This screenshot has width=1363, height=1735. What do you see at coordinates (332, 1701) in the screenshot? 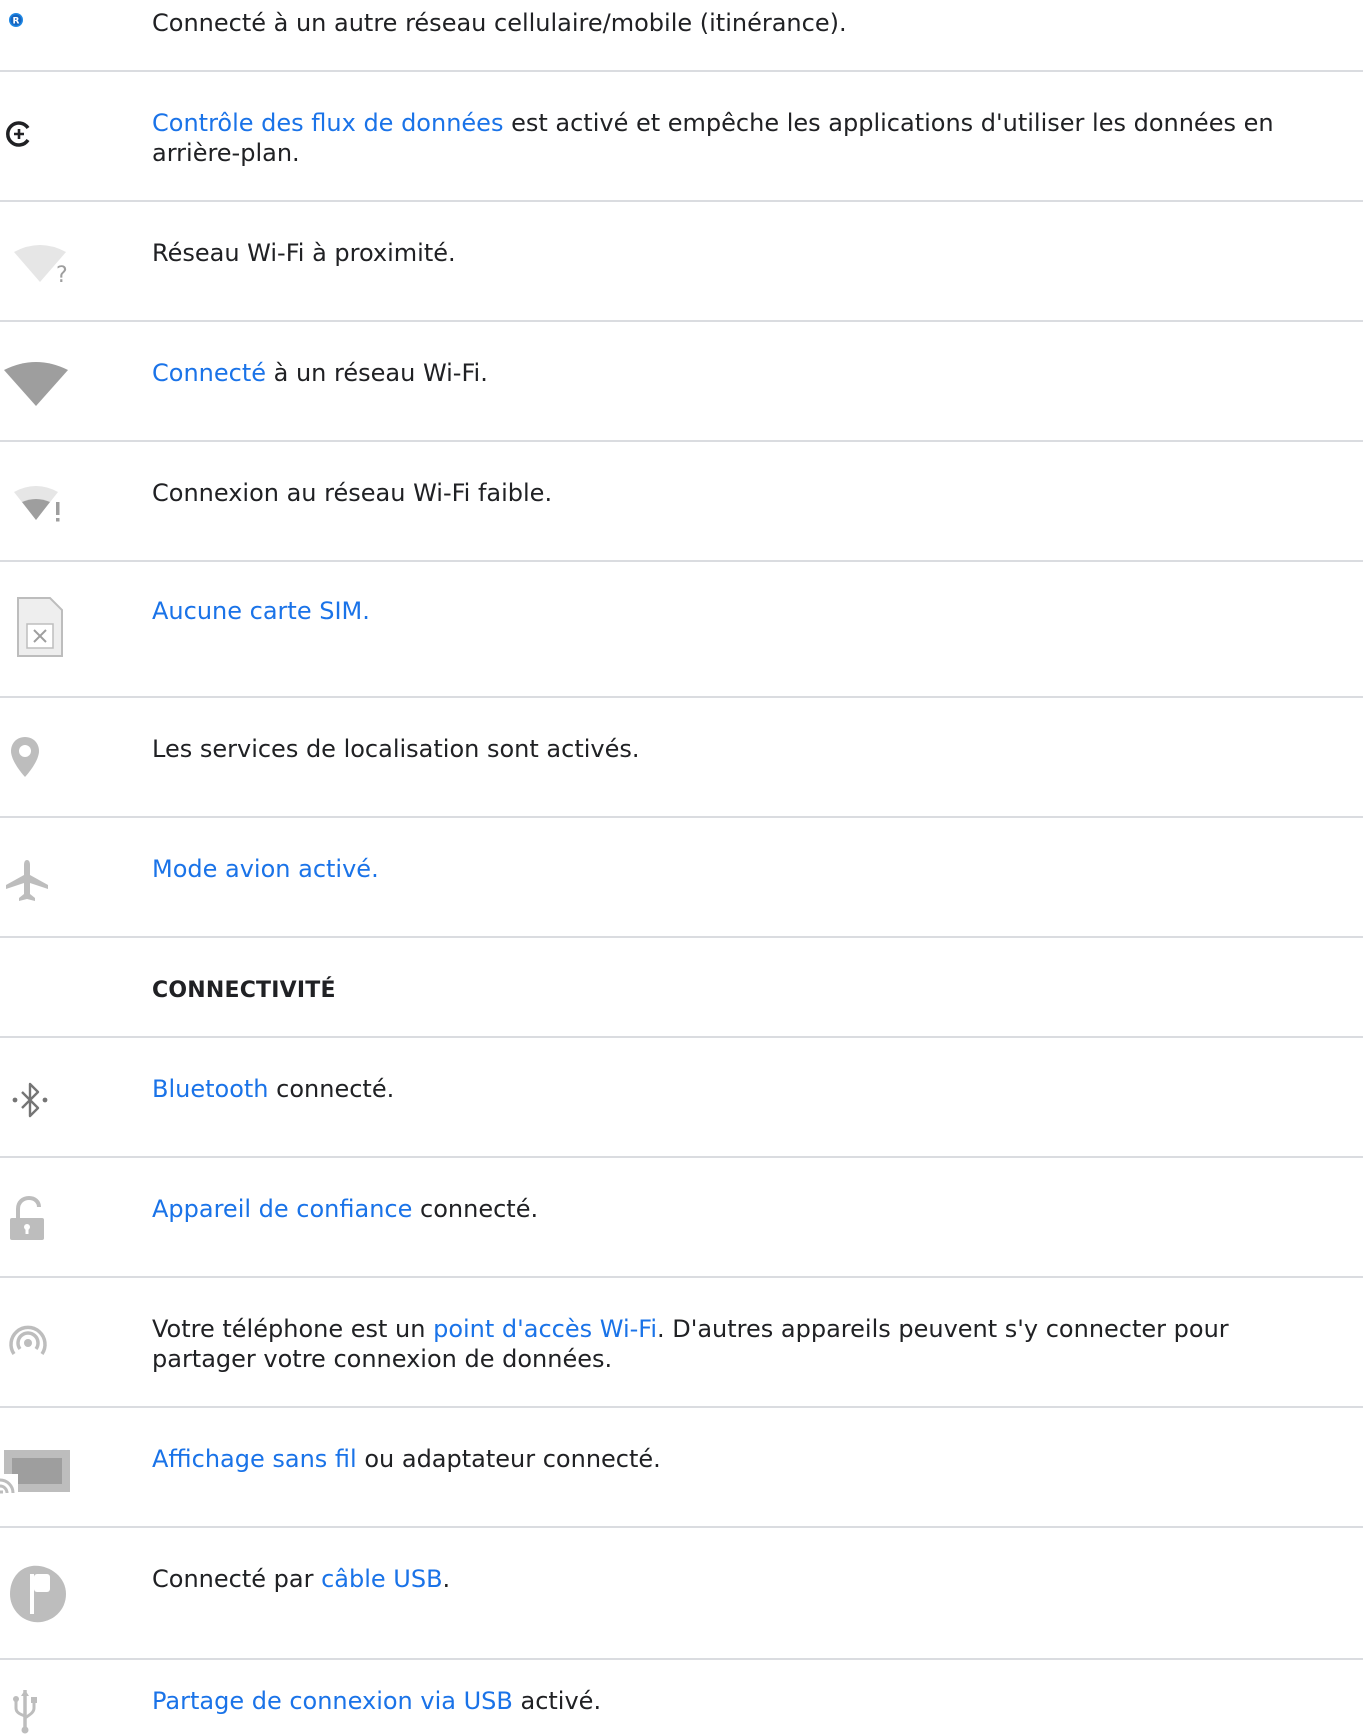
I see `usb-tethering-link: Partage de connexion via USB` at bounding box center [332, 1701].